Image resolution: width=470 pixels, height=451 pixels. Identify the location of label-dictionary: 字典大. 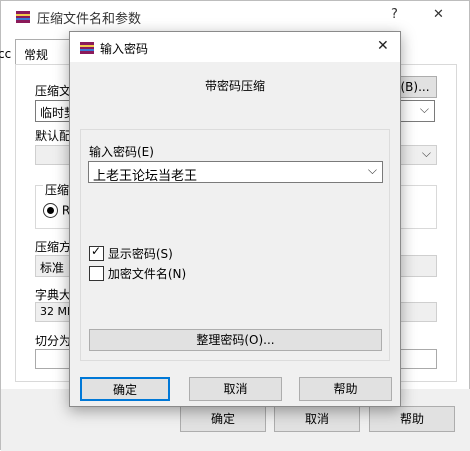
(53, 295).